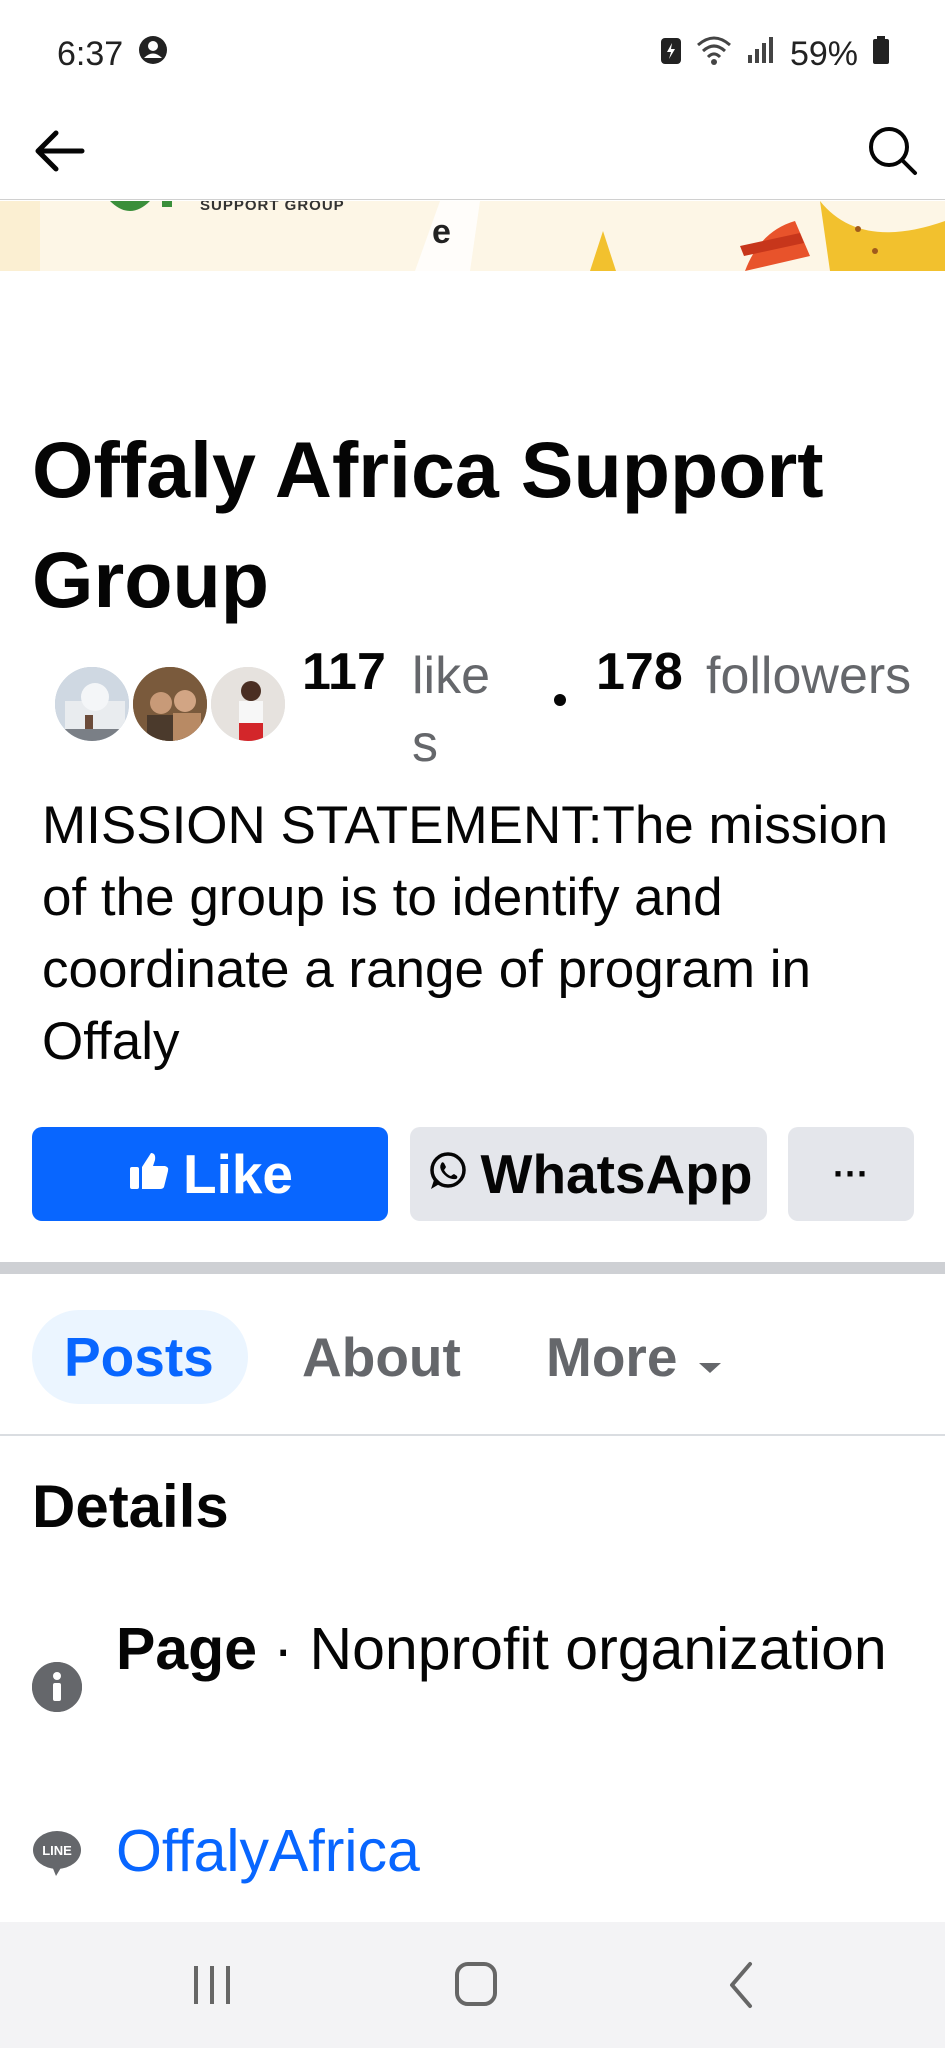  Describe the element at coordinates (187, 1649) in the screenshot. I see `detail-category-type: Page` at that location.